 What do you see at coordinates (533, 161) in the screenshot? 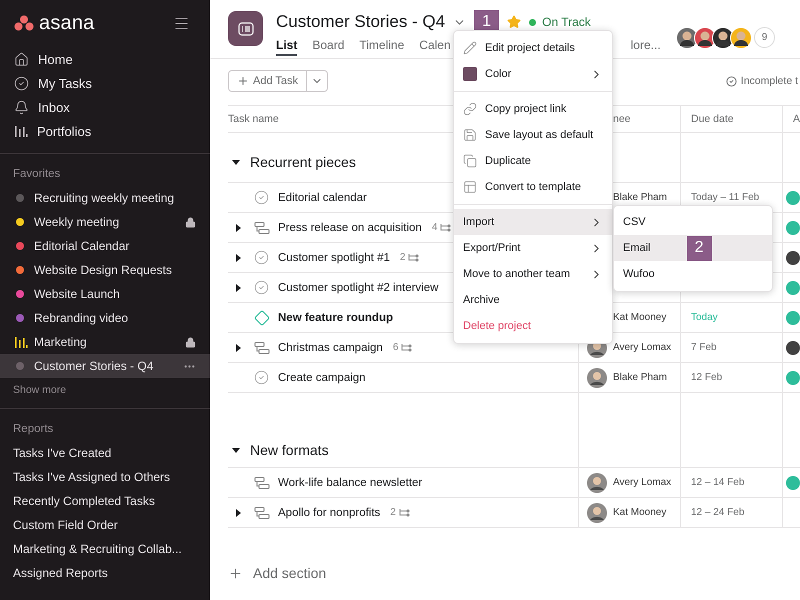
I see `menu-item: Duplicate` at bounding box center [533, 161].